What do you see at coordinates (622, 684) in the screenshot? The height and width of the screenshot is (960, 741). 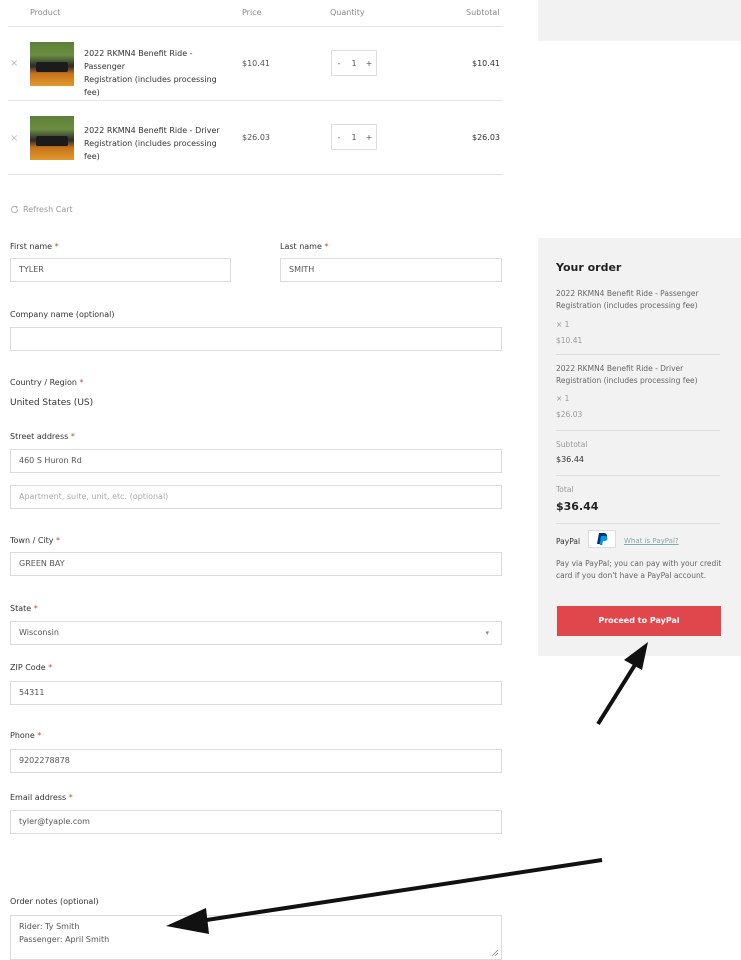 I see `arrow-to-paypal-button` at bounding box center [622, 684].